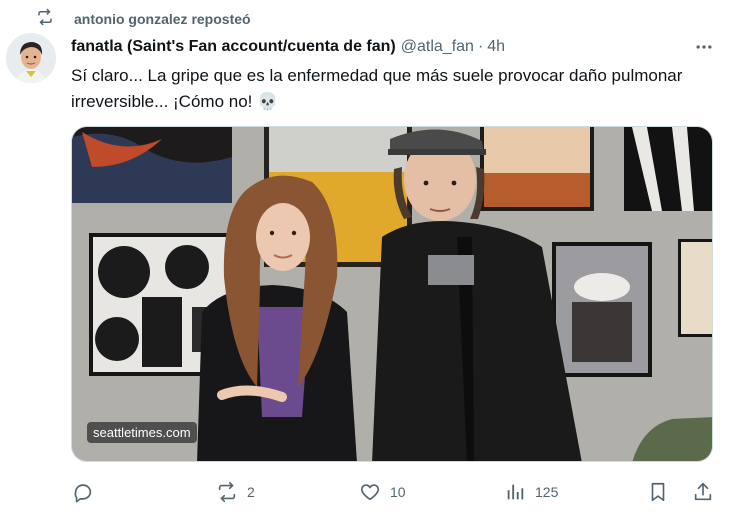 Image resolution: width=734 pixels, height=518 pixels. I want to click on reply-button, so click(83, 492).